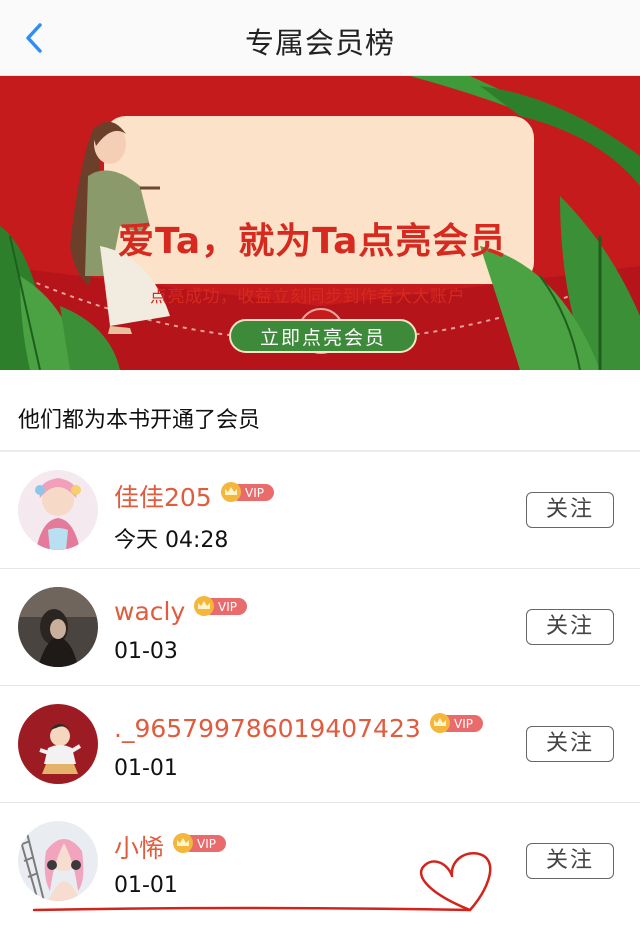 This screenshot has width=640, height=926. I want to click on nav-bar: 专属会员榜, so click(320, 38).